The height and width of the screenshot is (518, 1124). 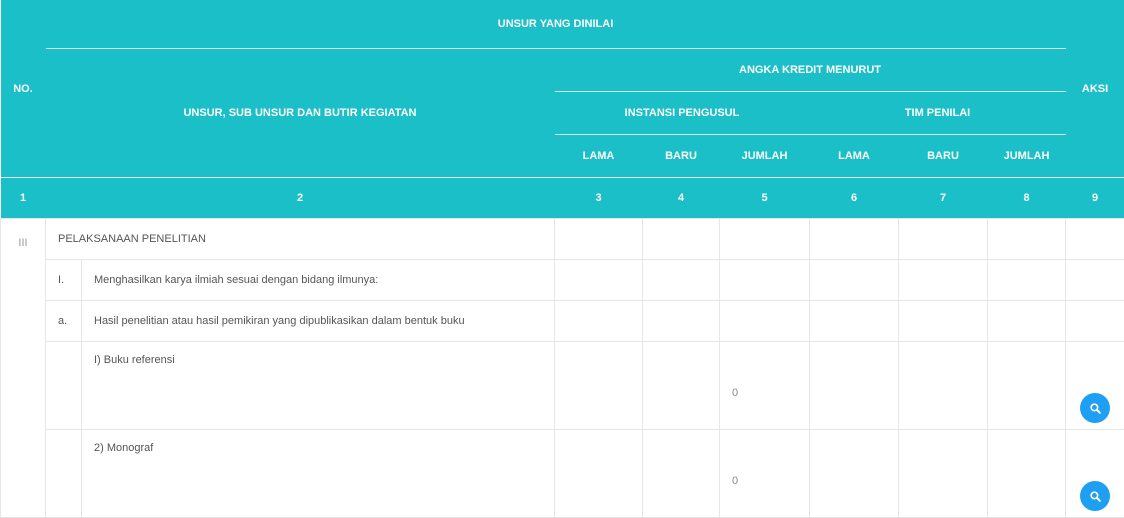 I want to click on row-title: PELAKSANAAN PENELITIAN, so click(x=300, y=239).